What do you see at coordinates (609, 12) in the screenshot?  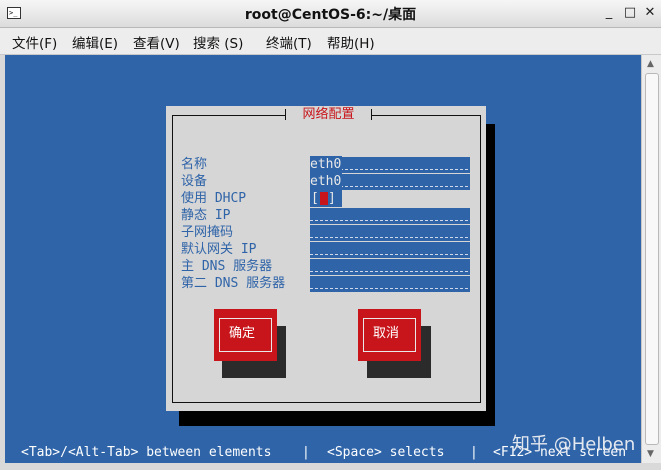 I see `minimize-icon: _` at bounding box center [609, 12].